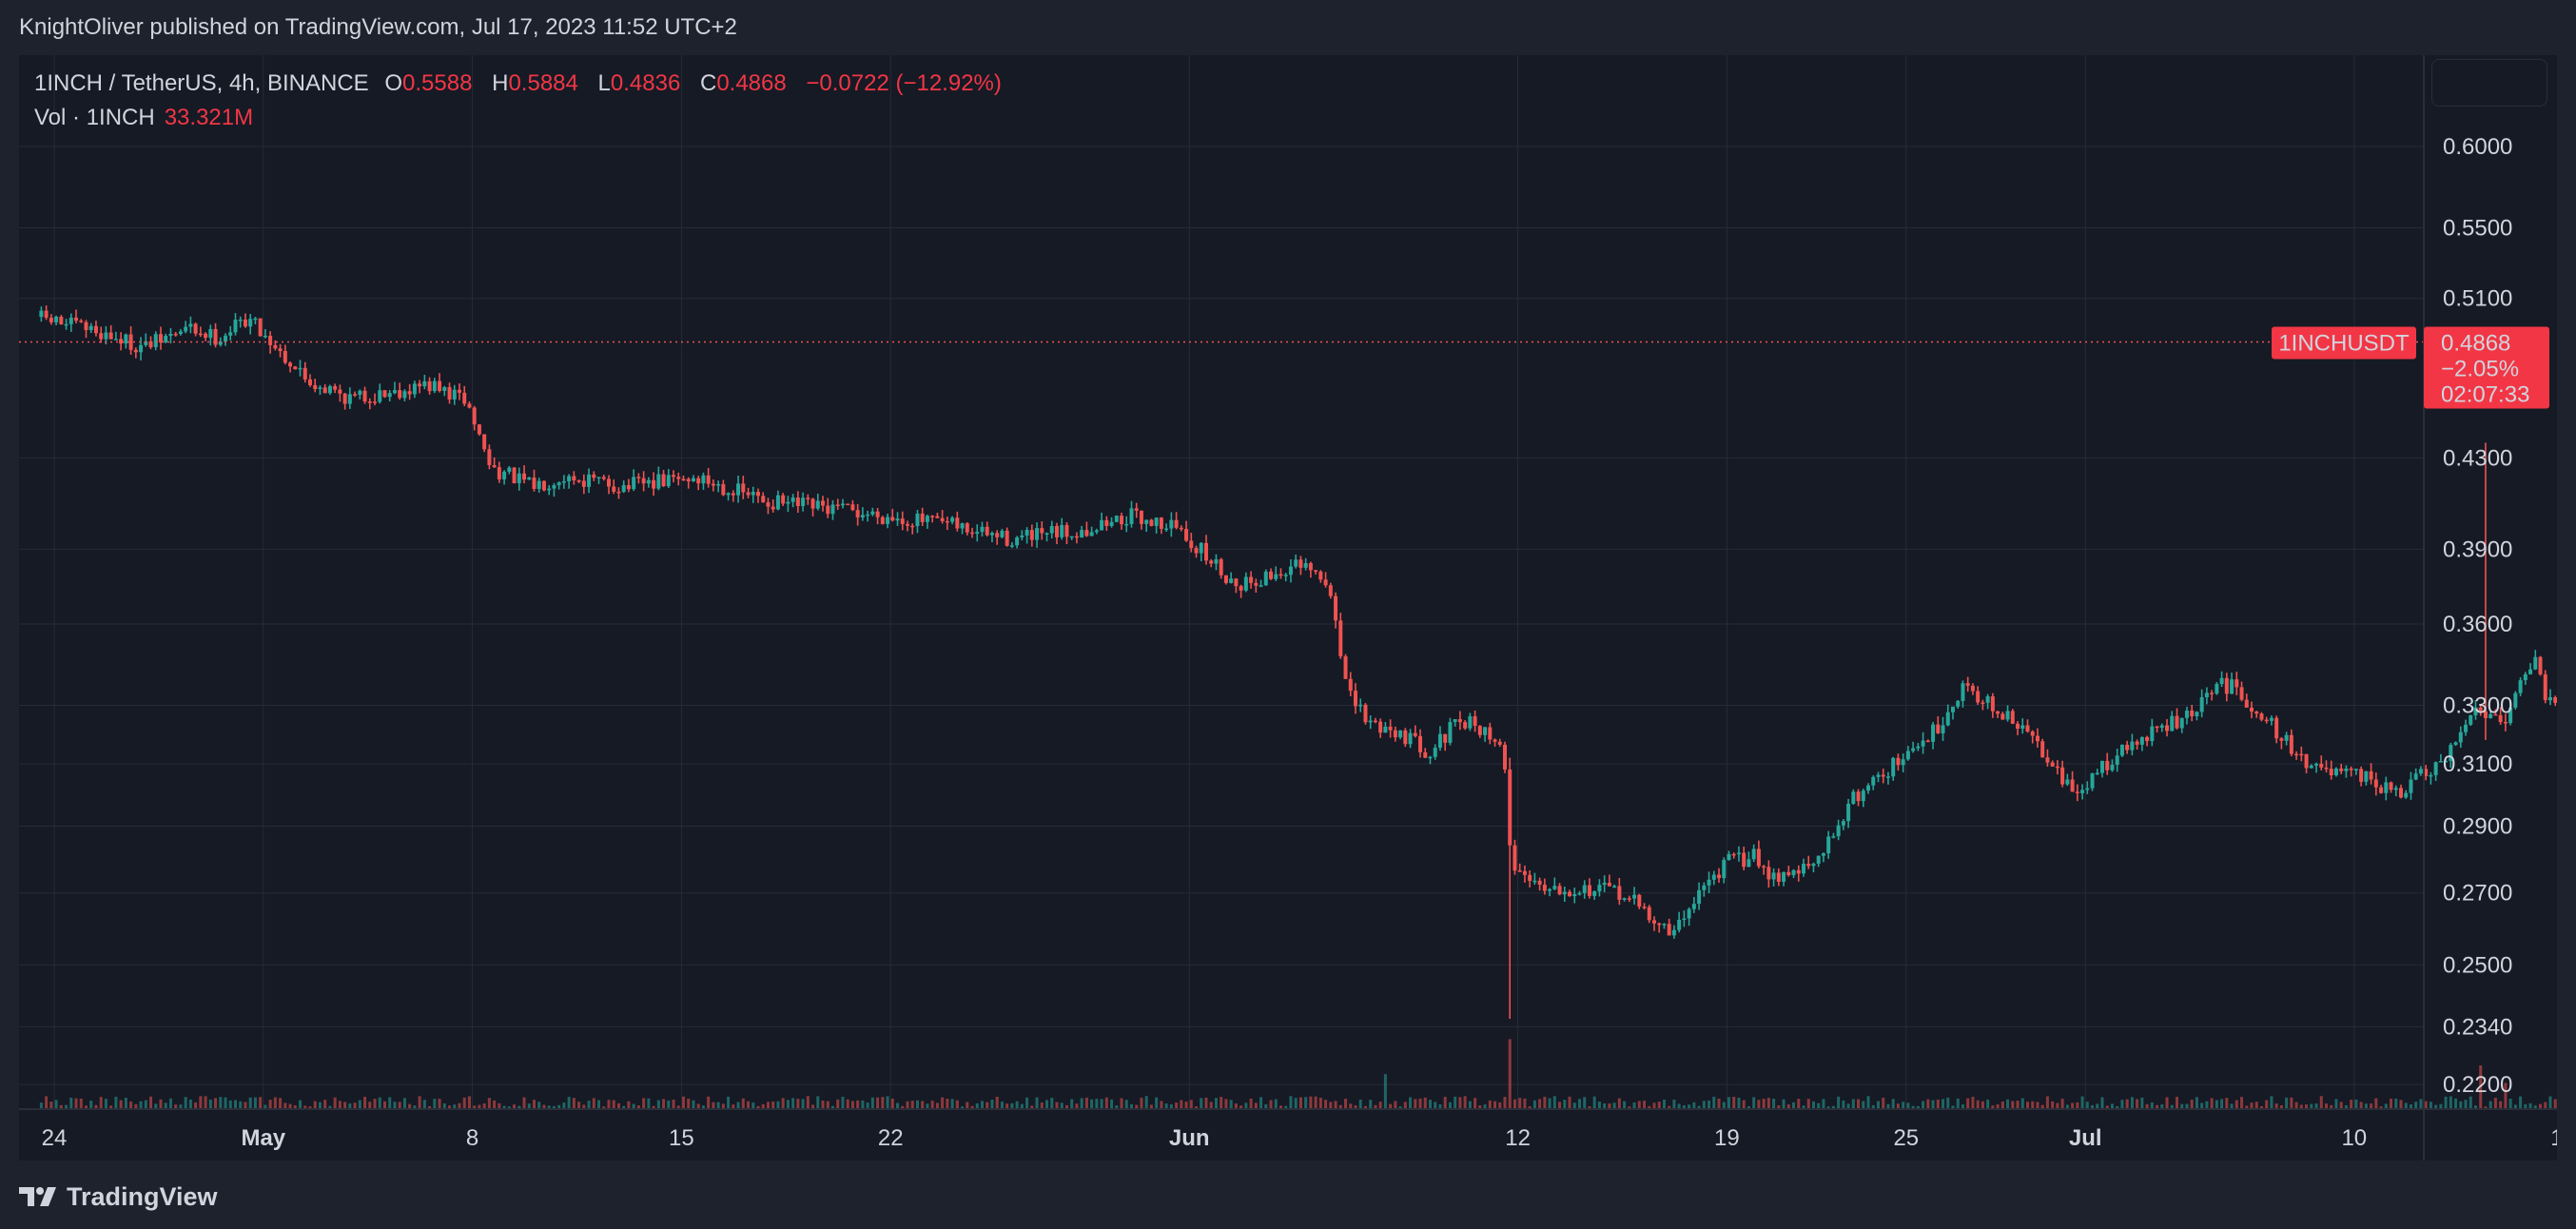  What do you see at coordinates (2480, 368) in the screenshot?
I see `price-tag-pct: −2.05%` at bounding box center [2480, 368].